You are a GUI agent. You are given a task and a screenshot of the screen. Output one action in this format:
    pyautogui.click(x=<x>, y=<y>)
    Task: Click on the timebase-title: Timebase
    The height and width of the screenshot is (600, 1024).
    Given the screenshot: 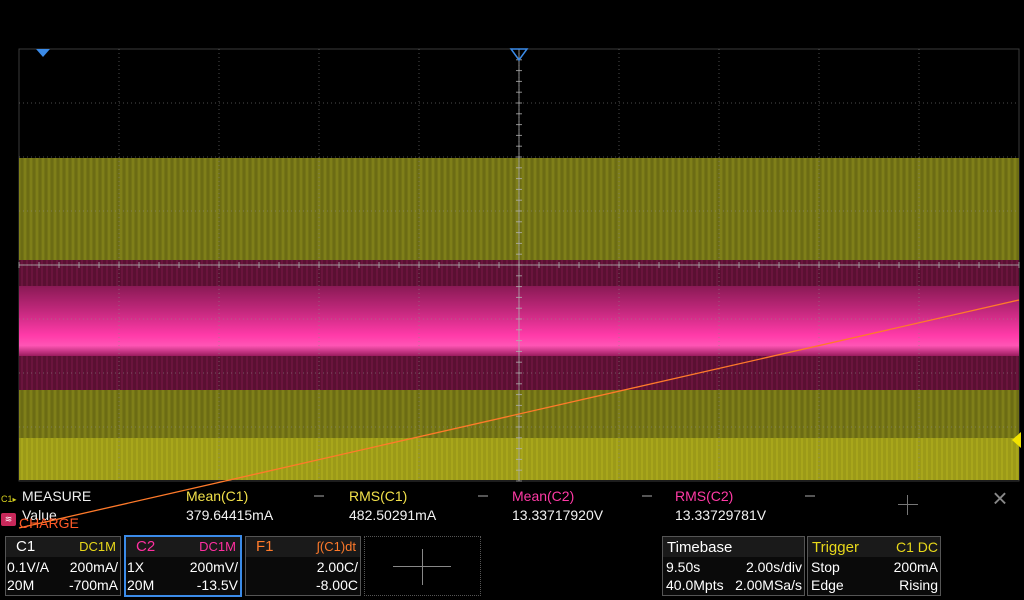 What is the action you would take?
    pyautogui.click(x=700, y=547)
    